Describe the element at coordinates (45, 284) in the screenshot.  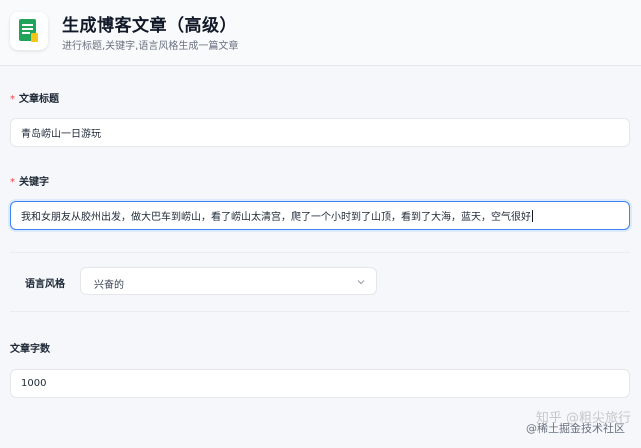
I see `style-field-label: 语言风格` at that location.